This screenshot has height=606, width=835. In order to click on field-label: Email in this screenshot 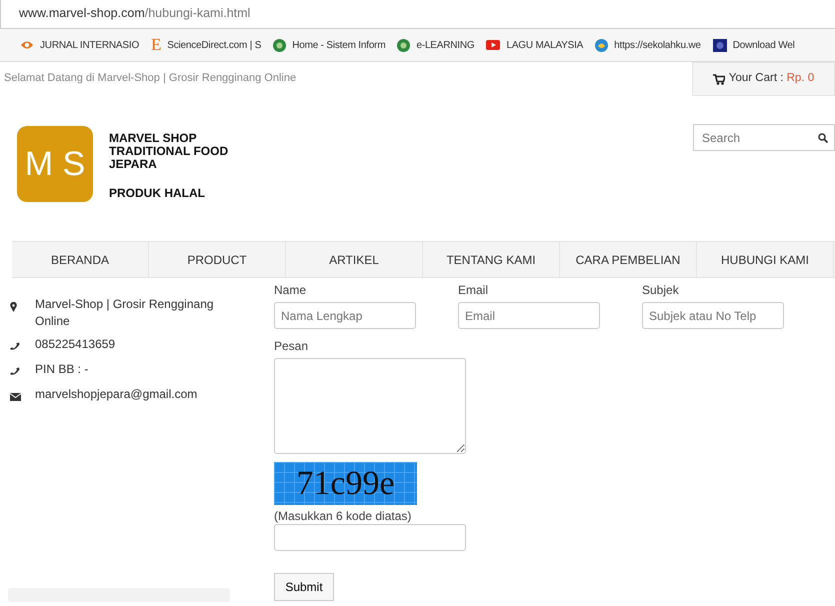, I will do `click(474, 290)`.